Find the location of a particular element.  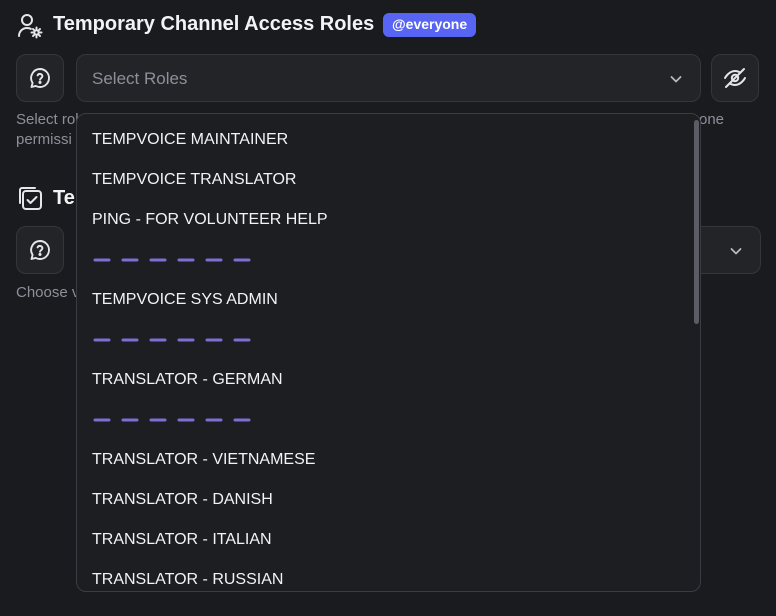

dropdown-option: TEMPVOICE SYS ADMIN is located at coordinates (185, 300).